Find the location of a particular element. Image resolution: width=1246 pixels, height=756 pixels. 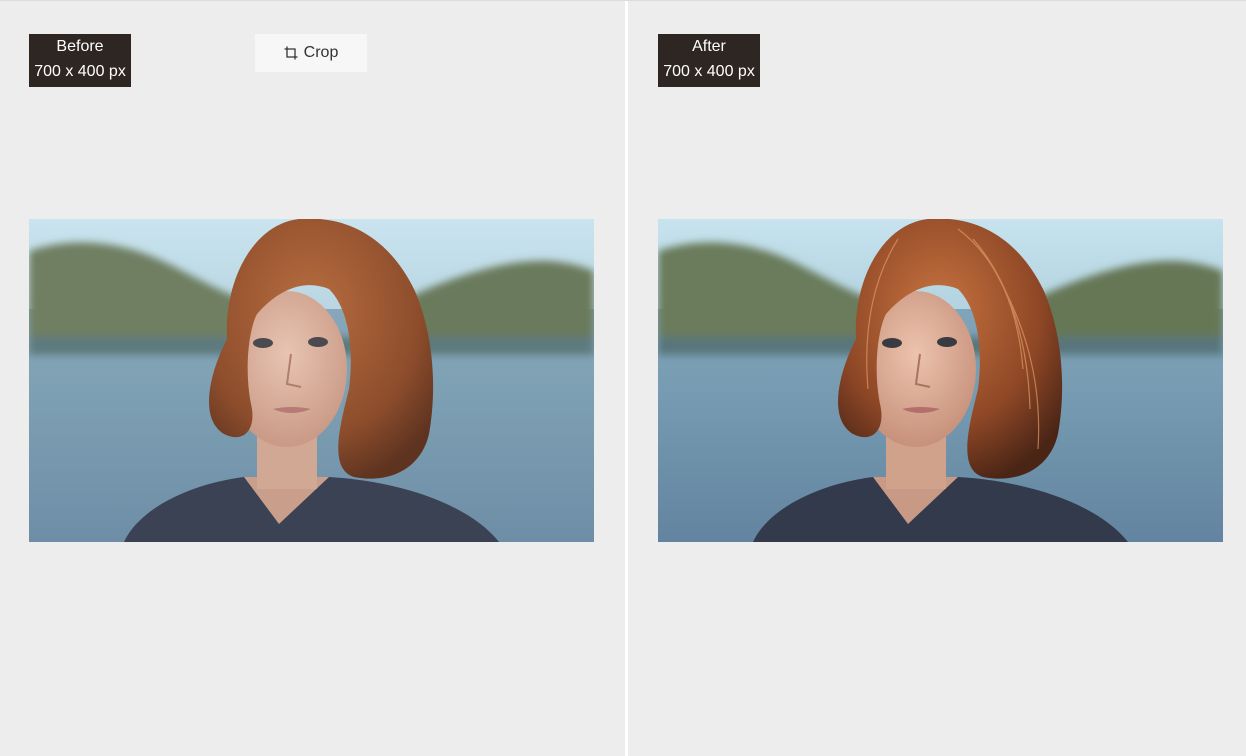

after-title: After is located at coordinates (709, 46).